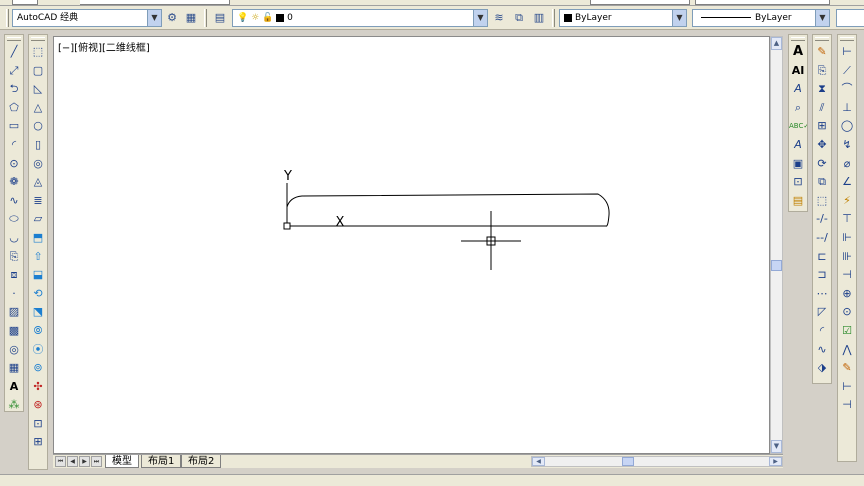 Image resolution: width=864 pixels, height=486 pixels. I want to click on polygon-icon: ⬠, so click(14, 108).